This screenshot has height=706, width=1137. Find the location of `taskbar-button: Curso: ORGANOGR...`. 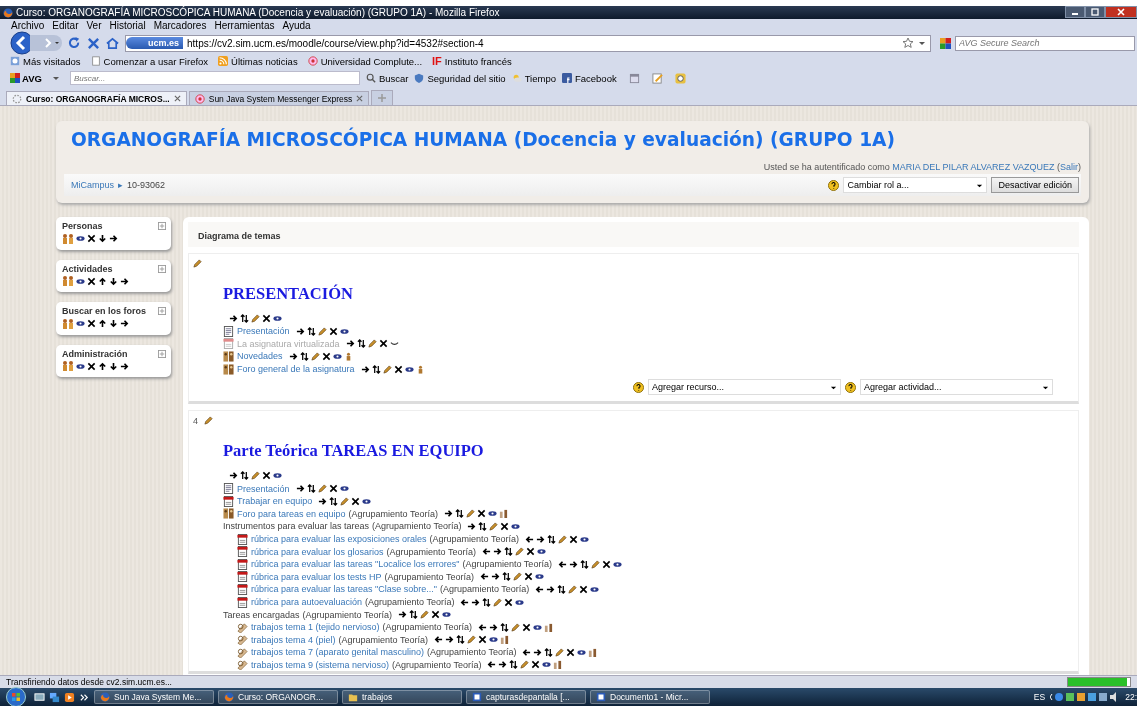

taskbar-button: Curso: ORGANOGR... is located at coordinates (278, 697).